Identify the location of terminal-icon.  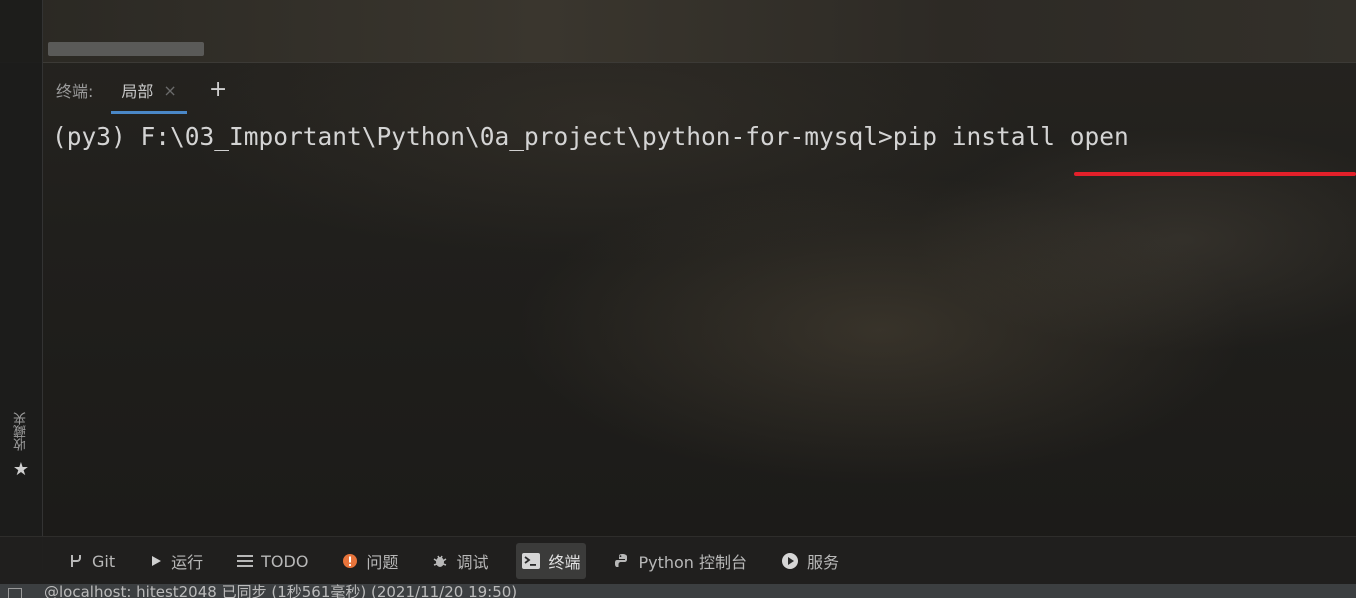
(531, 561).